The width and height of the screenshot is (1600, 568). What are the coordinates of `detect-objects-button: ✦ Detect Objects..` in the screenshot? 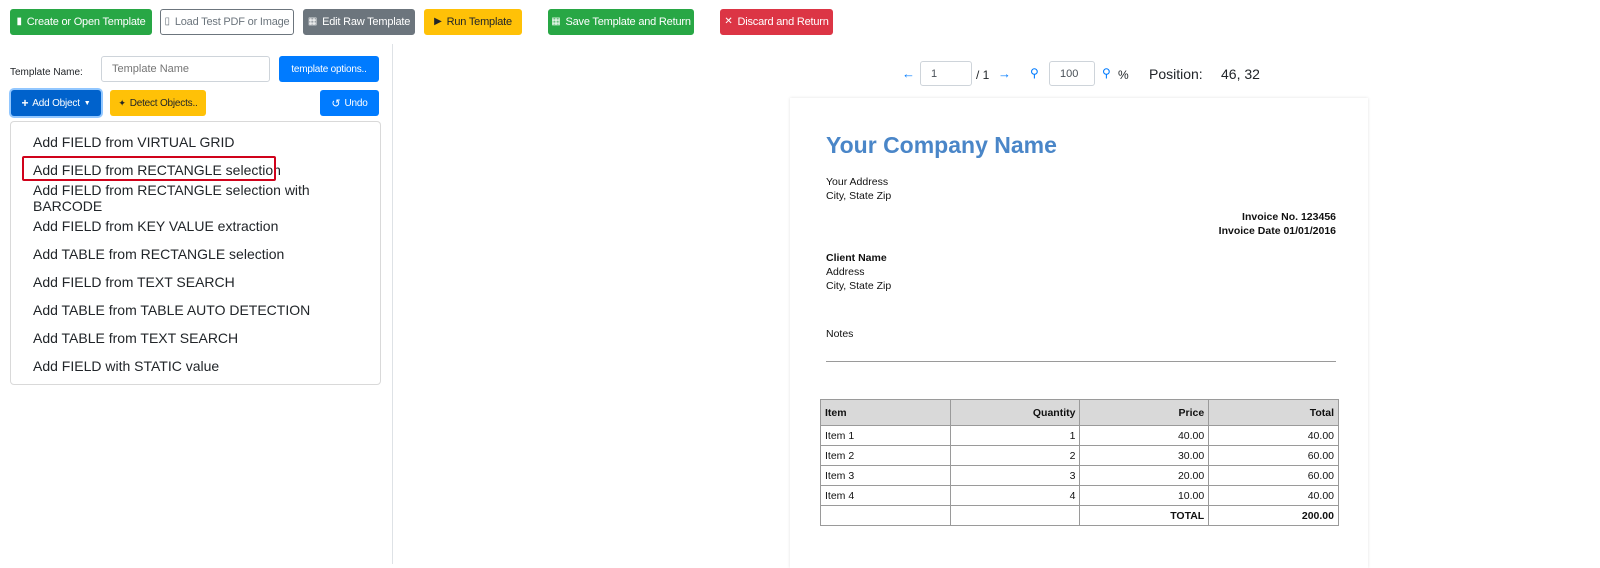 It's located at (158, 103).